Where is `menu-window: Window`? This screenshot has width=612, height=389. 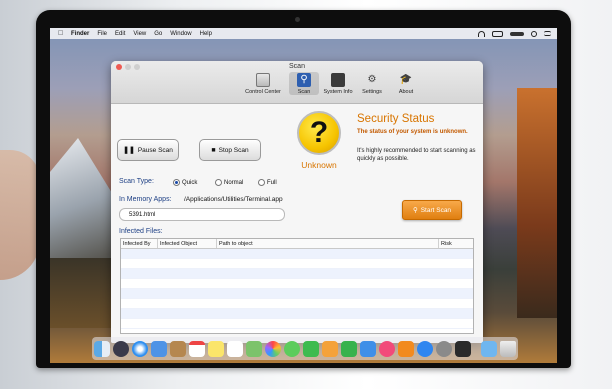
menu-window: Window is located at coordinates (180, 34).